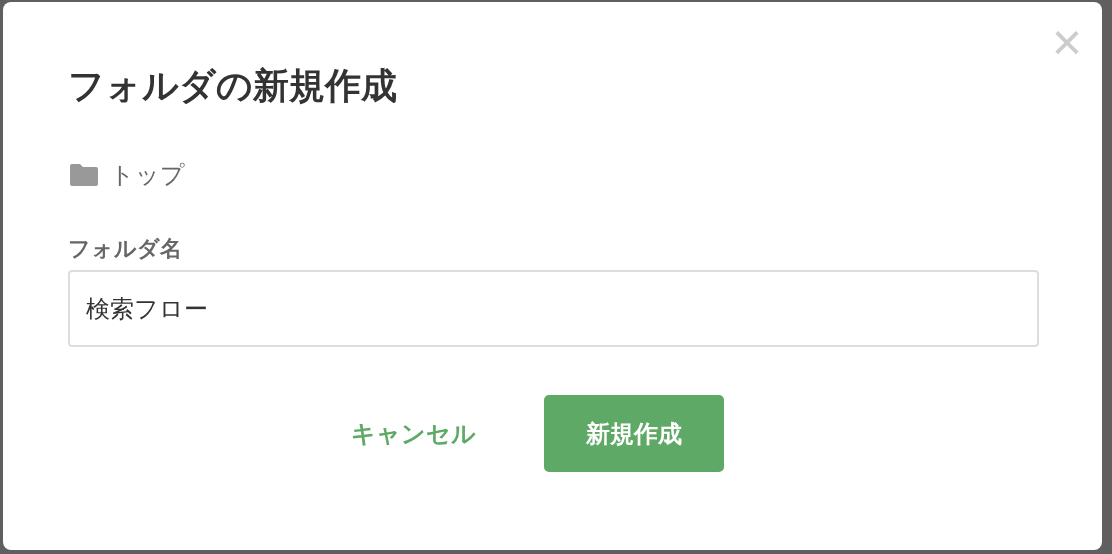 This screenshot has height=554, width=1112. What do you see at coordinates (413, 433) in the screenshot?
I see `cancel-button: キャンセル` at bounding box center [413, 433].